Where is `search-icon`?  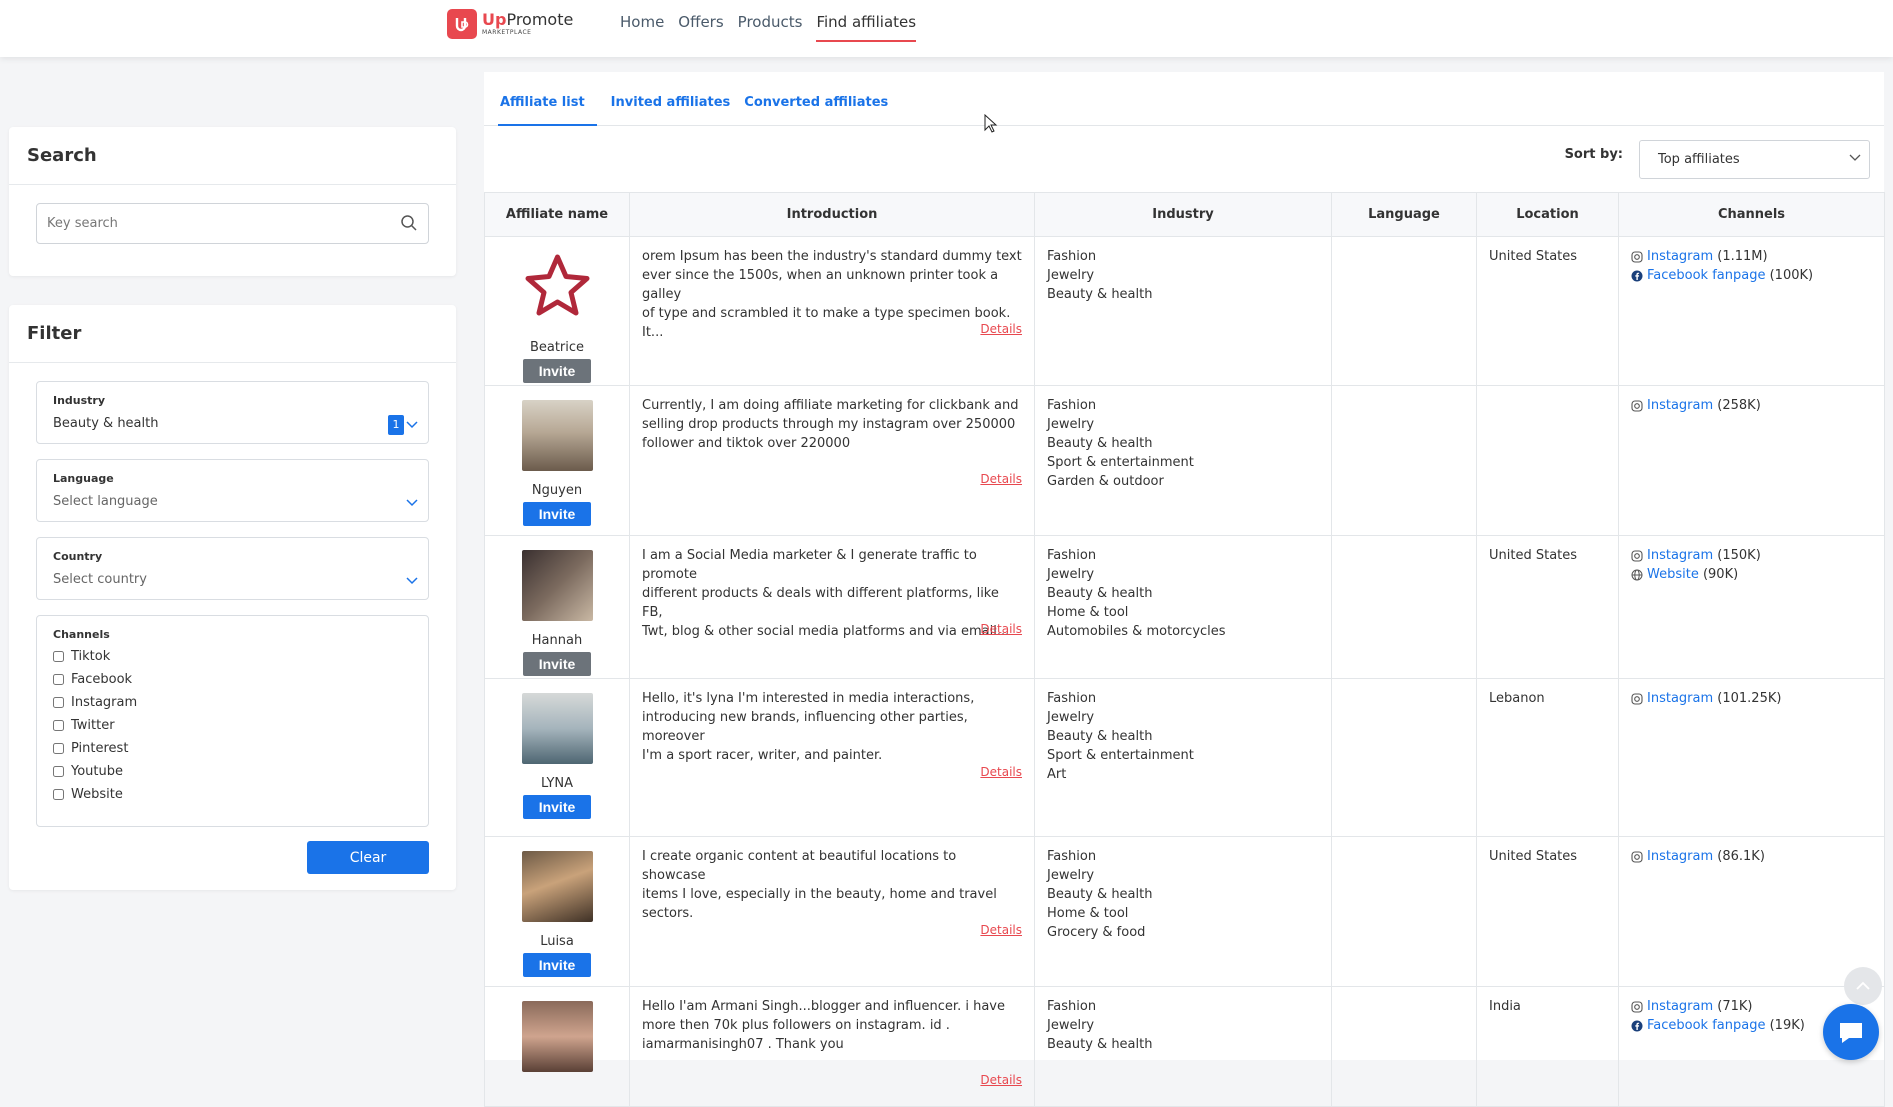
search-icon is located at coordinates (409, 223).